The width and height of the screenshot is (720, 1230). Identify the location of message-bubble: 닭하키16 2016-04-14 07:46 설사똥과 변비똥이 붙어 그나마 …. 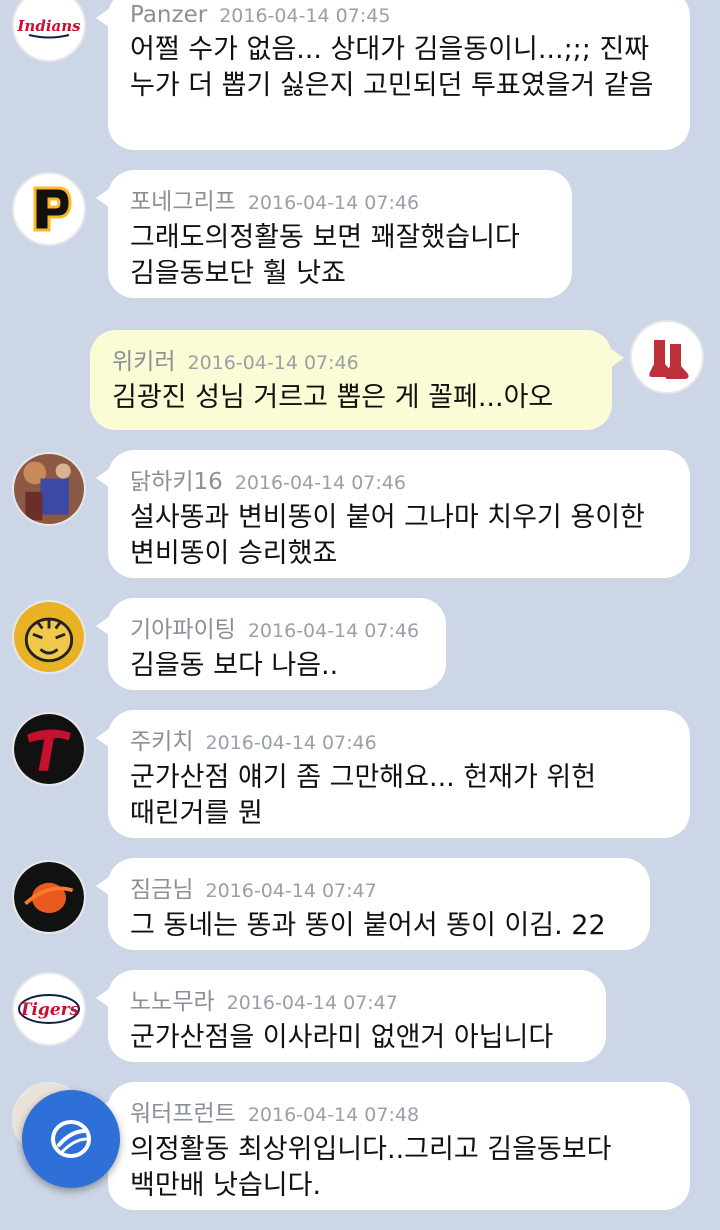
(393, 514).